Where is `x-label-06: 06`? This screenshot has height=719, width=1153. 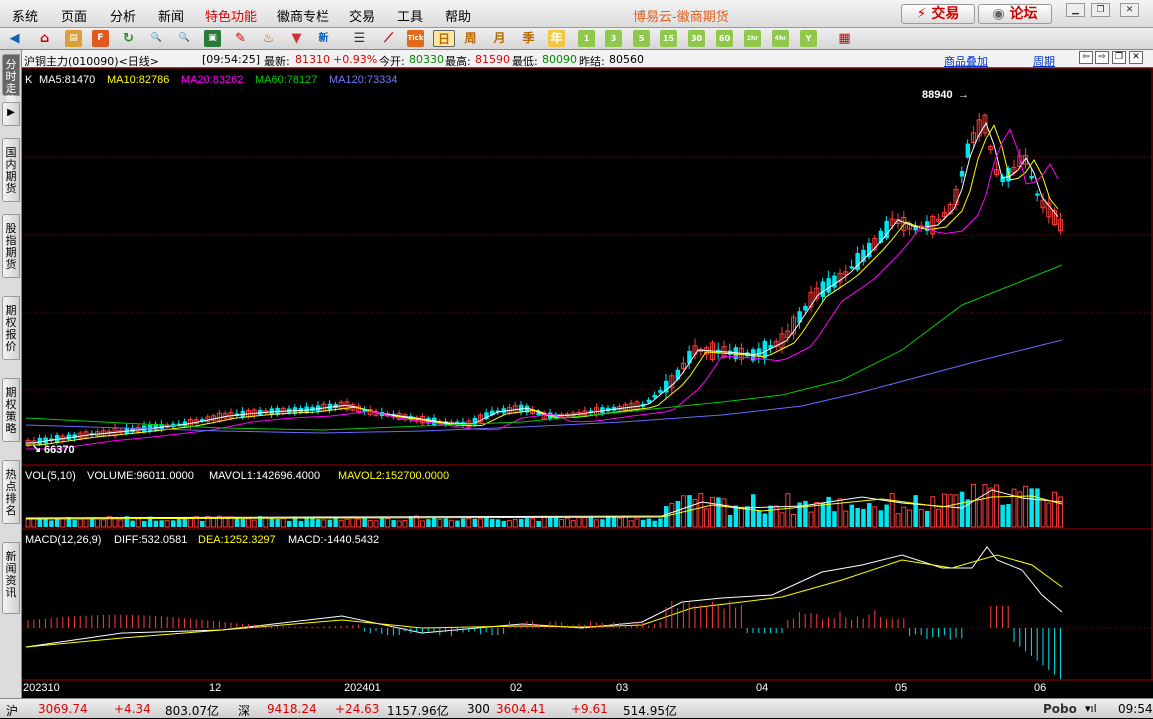
x-label-06: 06 is located at coordinates (1040, 688).